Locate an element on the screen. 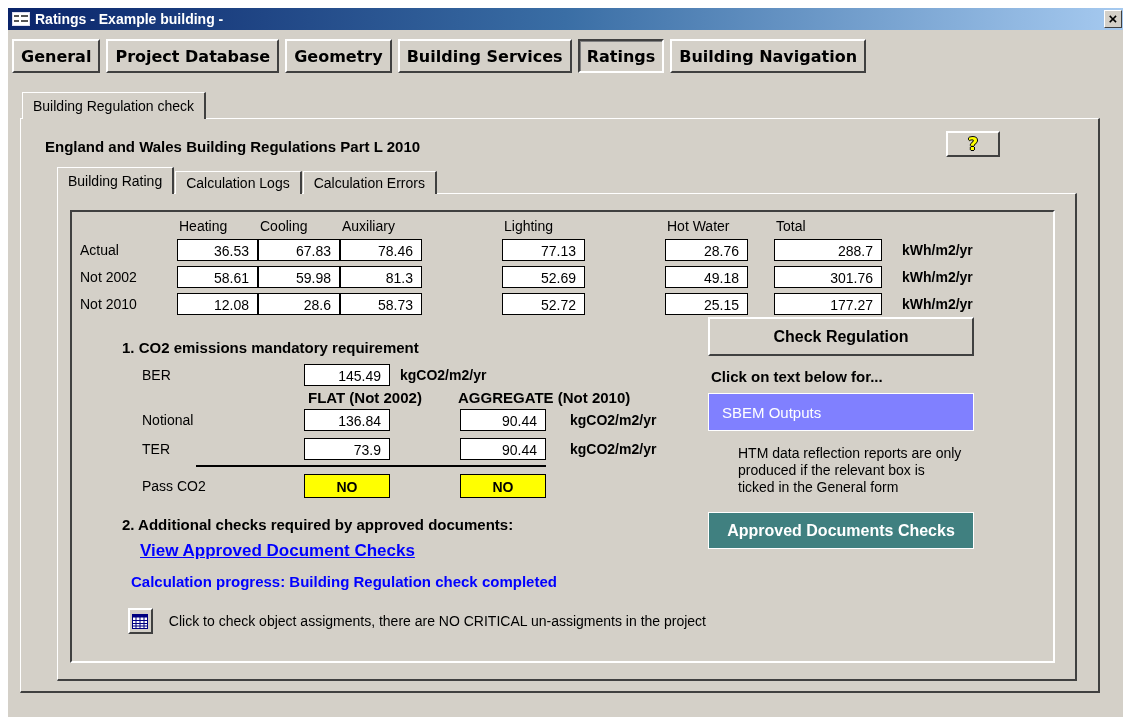  value-field: 28.6 is located at coordinates (299, 304).